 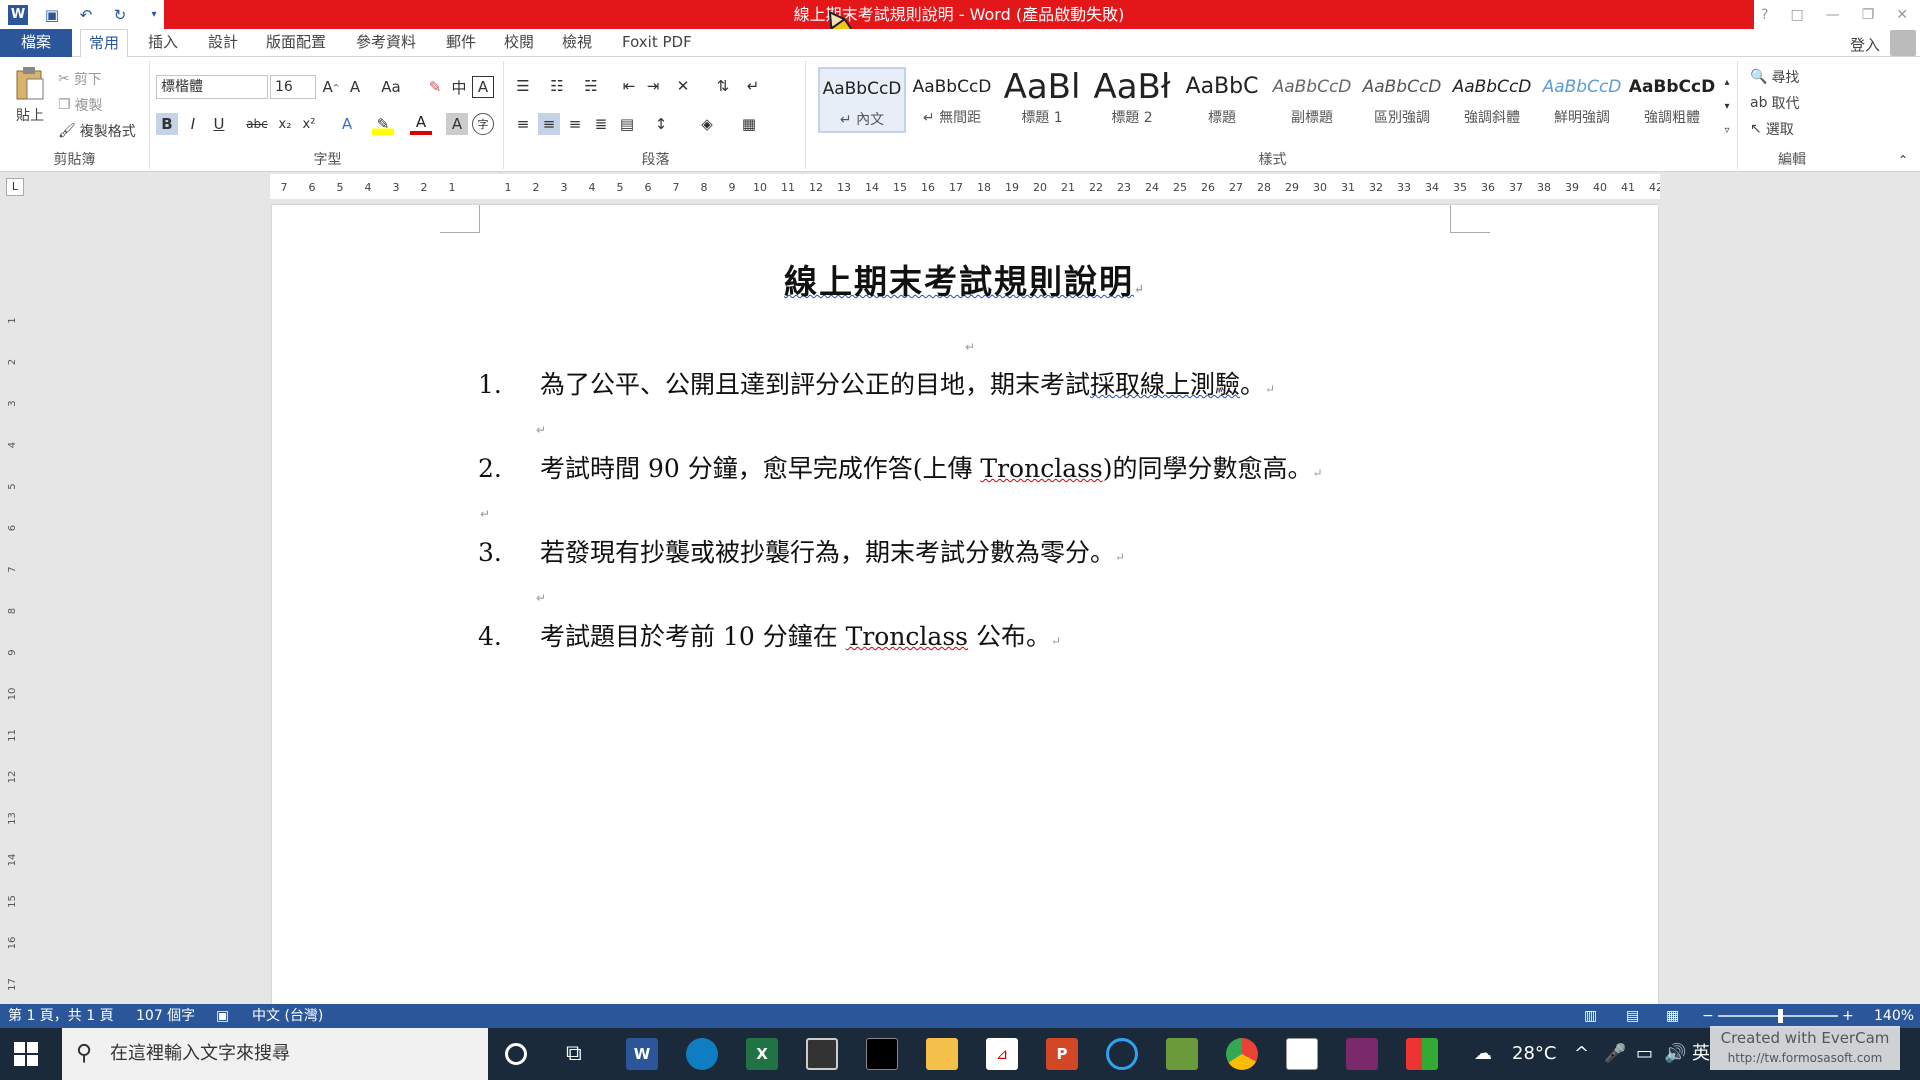 I want to click on sign-in-link: 登入, so click(x=1865, y=44).